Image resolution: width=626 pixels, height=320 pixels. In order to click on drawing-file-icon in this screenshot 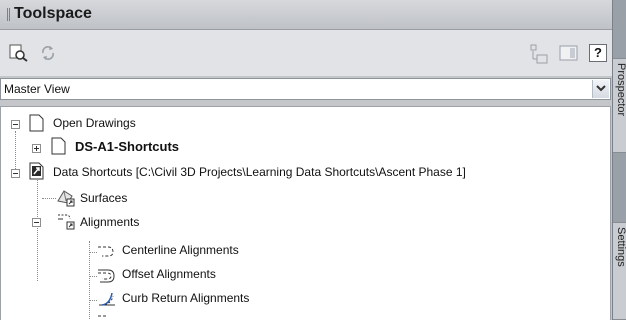, I will do `click(58, 146)`.